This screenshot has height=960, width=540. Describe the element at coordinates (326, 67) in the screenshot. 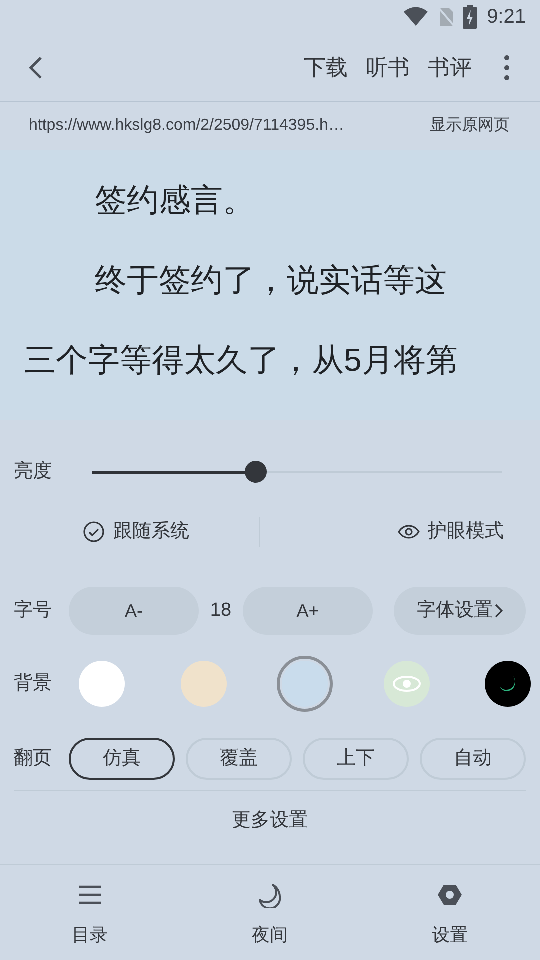

I see `toolbar-action: 下载` at that location.